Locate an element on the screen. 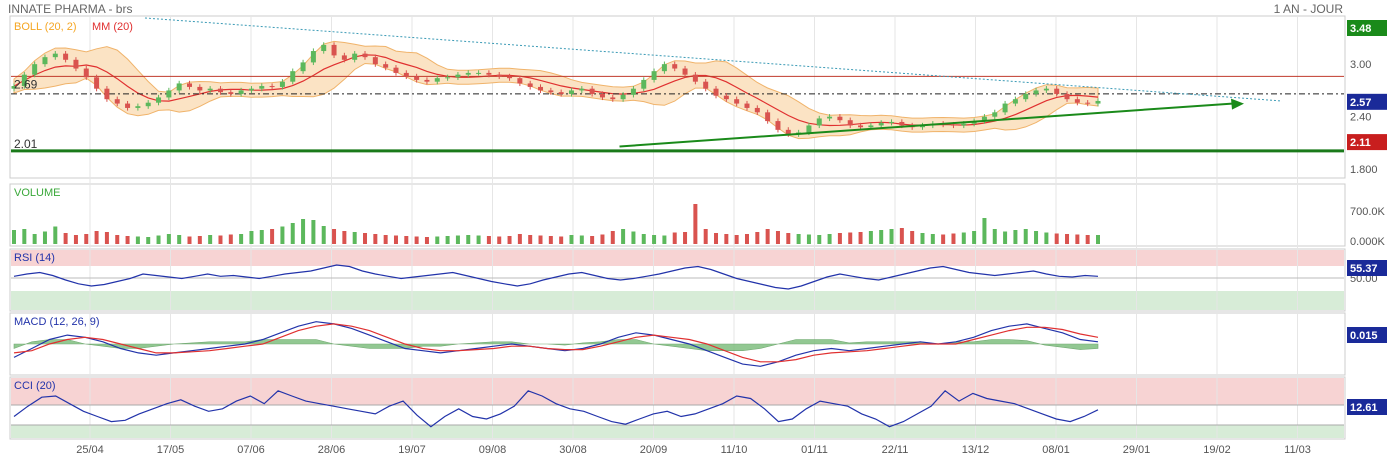 This screenshot has height=458, width=1391. x-tick-label: 13/12 is located at coordinates (976, 450).